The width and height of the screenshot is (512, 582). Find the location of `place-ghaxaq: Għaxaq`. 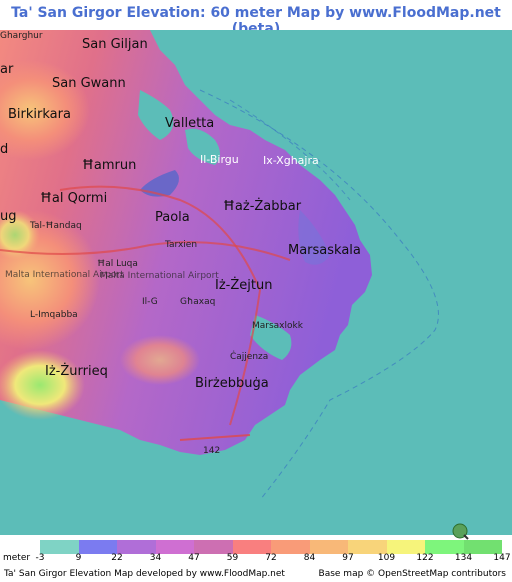

place-ghaxaq: Għaxaq is located at coordinates (197, 302).